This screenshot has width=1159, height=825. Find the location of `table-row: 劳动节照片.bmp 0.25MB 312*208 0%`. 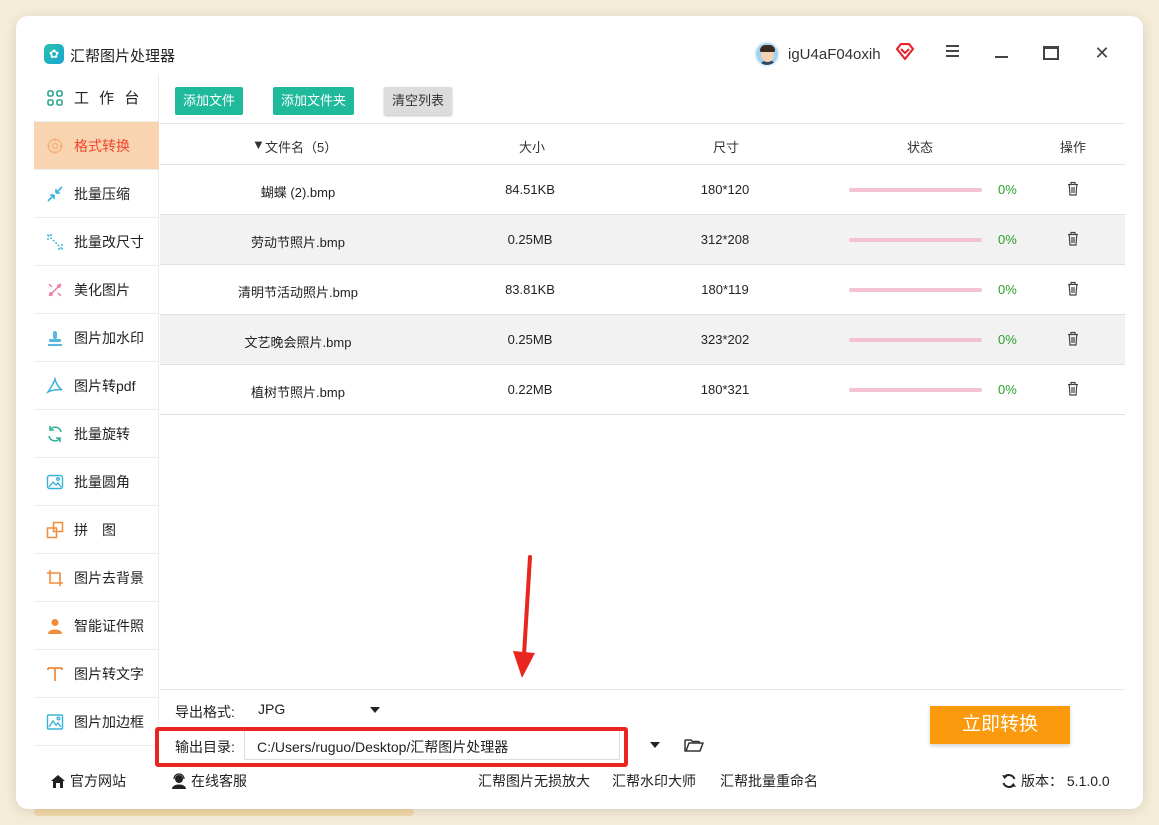

table-row: 劳动节照片.bmp 0.25MB 312*208 0% is located at coordinates (642, 240).